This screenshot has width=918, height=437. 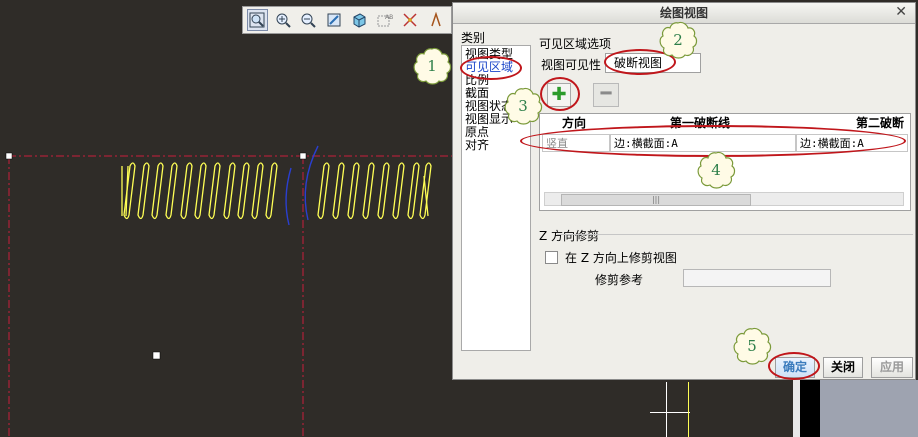 What do you see at coordinates (666, 409) in the screenshot?
I see `crosshair-v1` at bounding box center [666, 409].